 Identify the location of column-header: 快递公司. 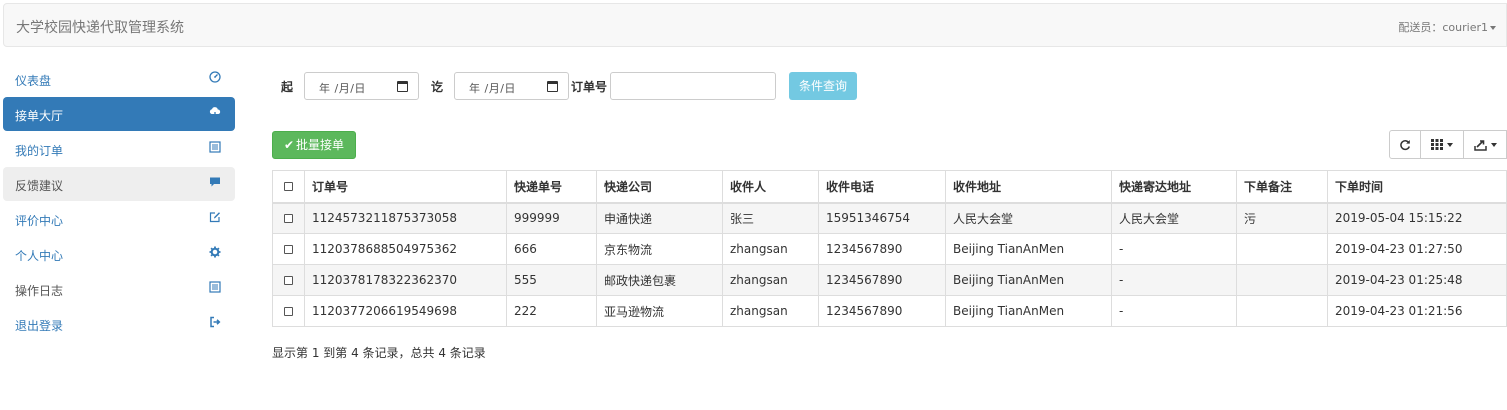
(659, 187).